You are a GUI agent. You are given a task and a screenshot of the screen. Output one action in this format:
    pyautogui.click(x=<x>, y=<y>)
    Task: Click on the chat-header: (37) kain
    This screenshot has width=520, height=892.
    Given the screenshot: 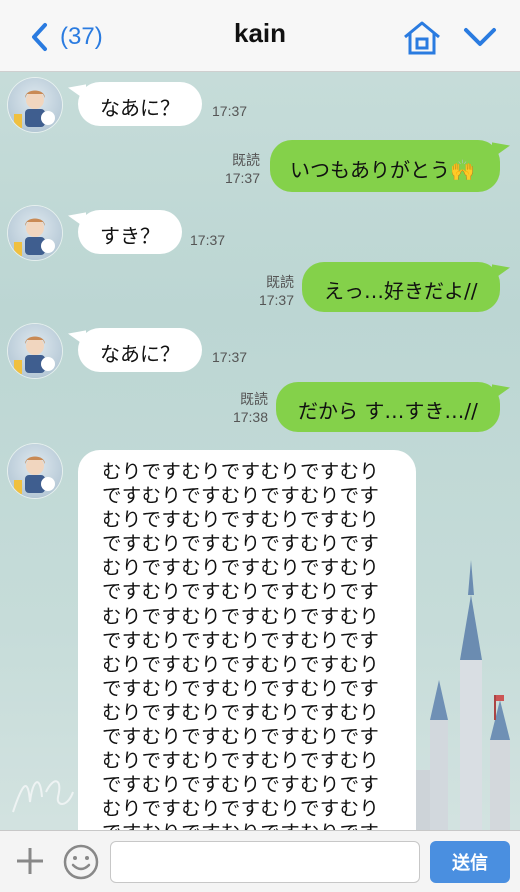 What is the action you would take?
    pyautogui.click(x=260, y=36)
    